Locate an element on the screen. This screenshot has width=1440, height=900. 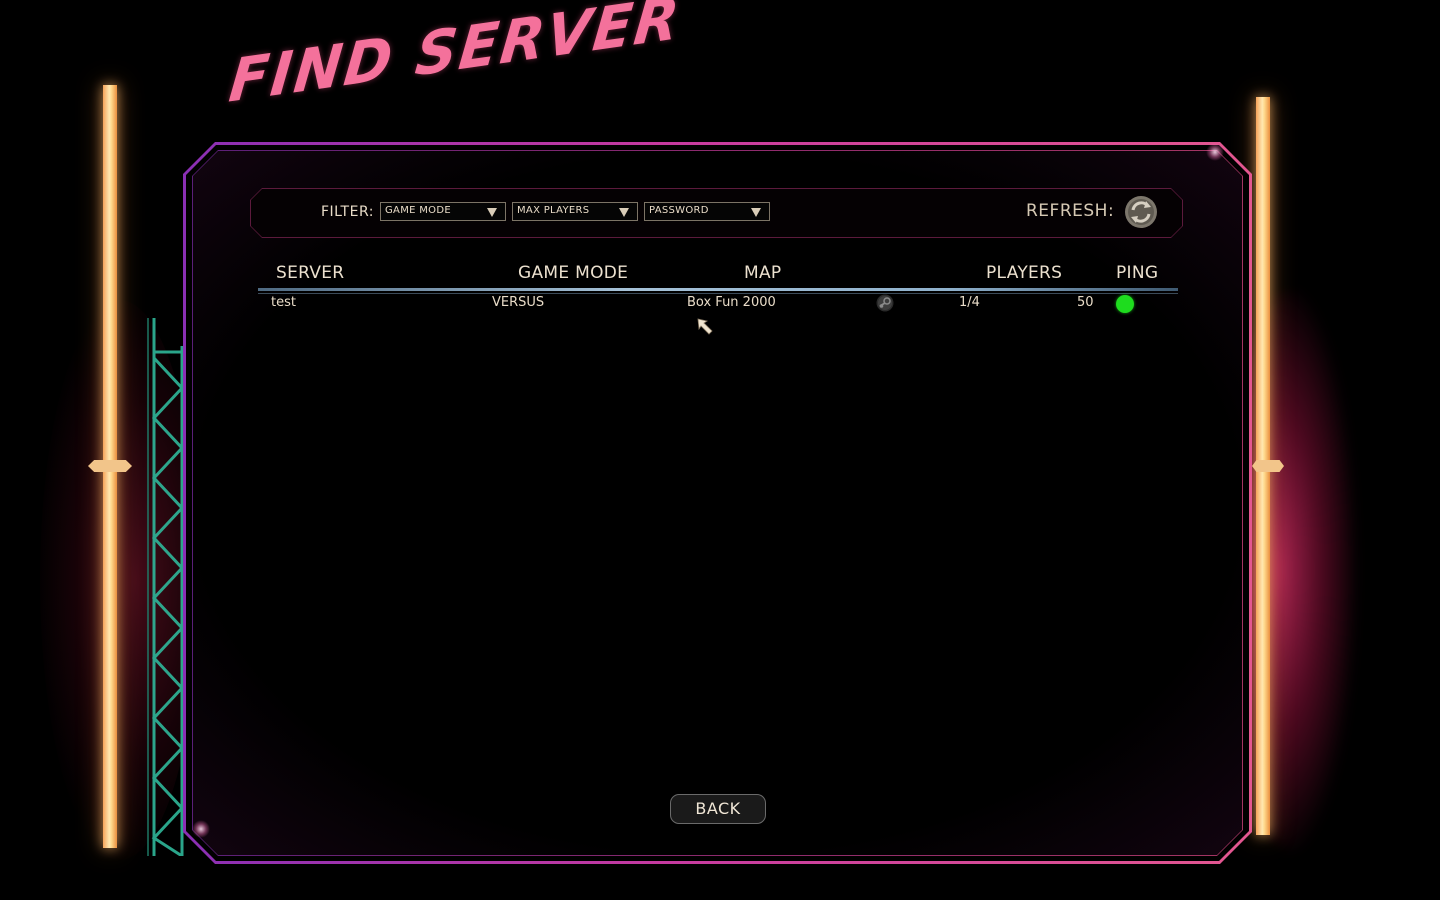
column-header-ping: PING is located at coordinates (1137, 273).